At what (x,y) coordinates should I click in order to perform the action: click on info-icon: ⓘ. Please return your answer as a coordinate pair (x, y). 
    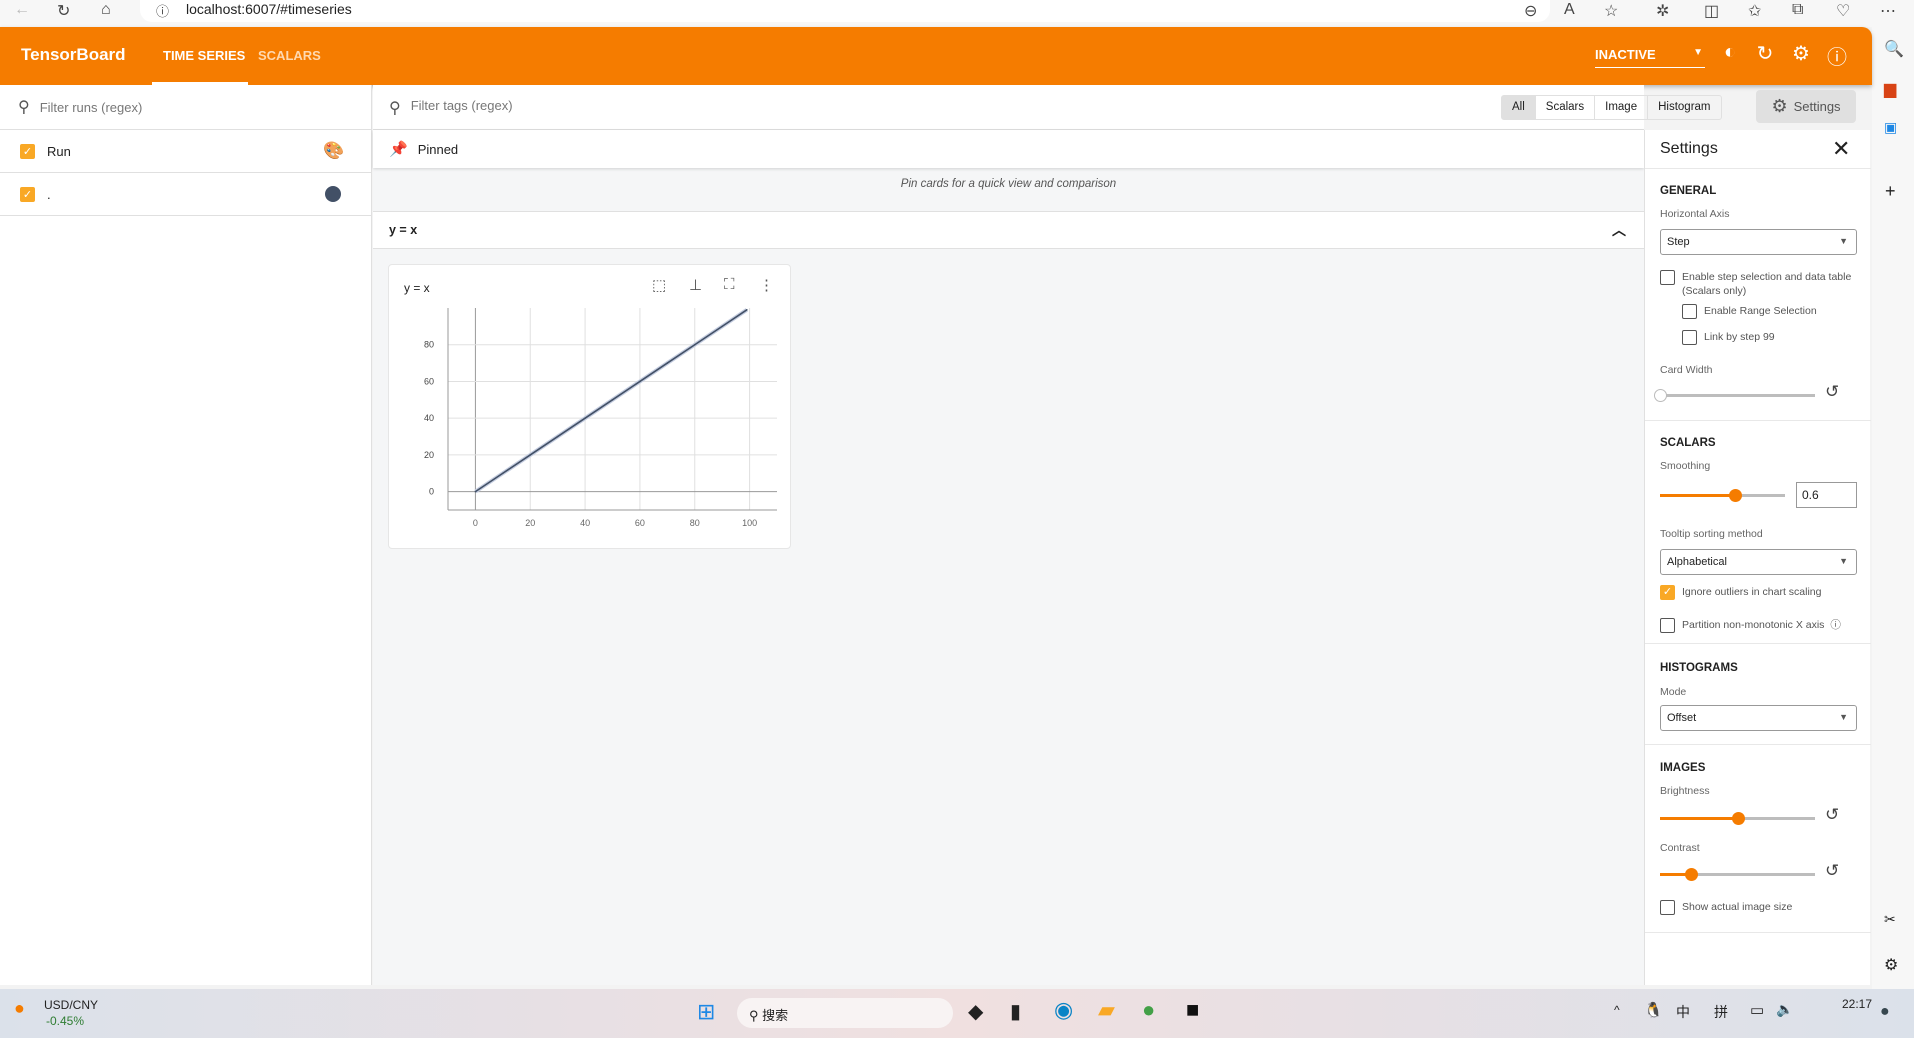
    Looking at the image, I should click on (162, 10).